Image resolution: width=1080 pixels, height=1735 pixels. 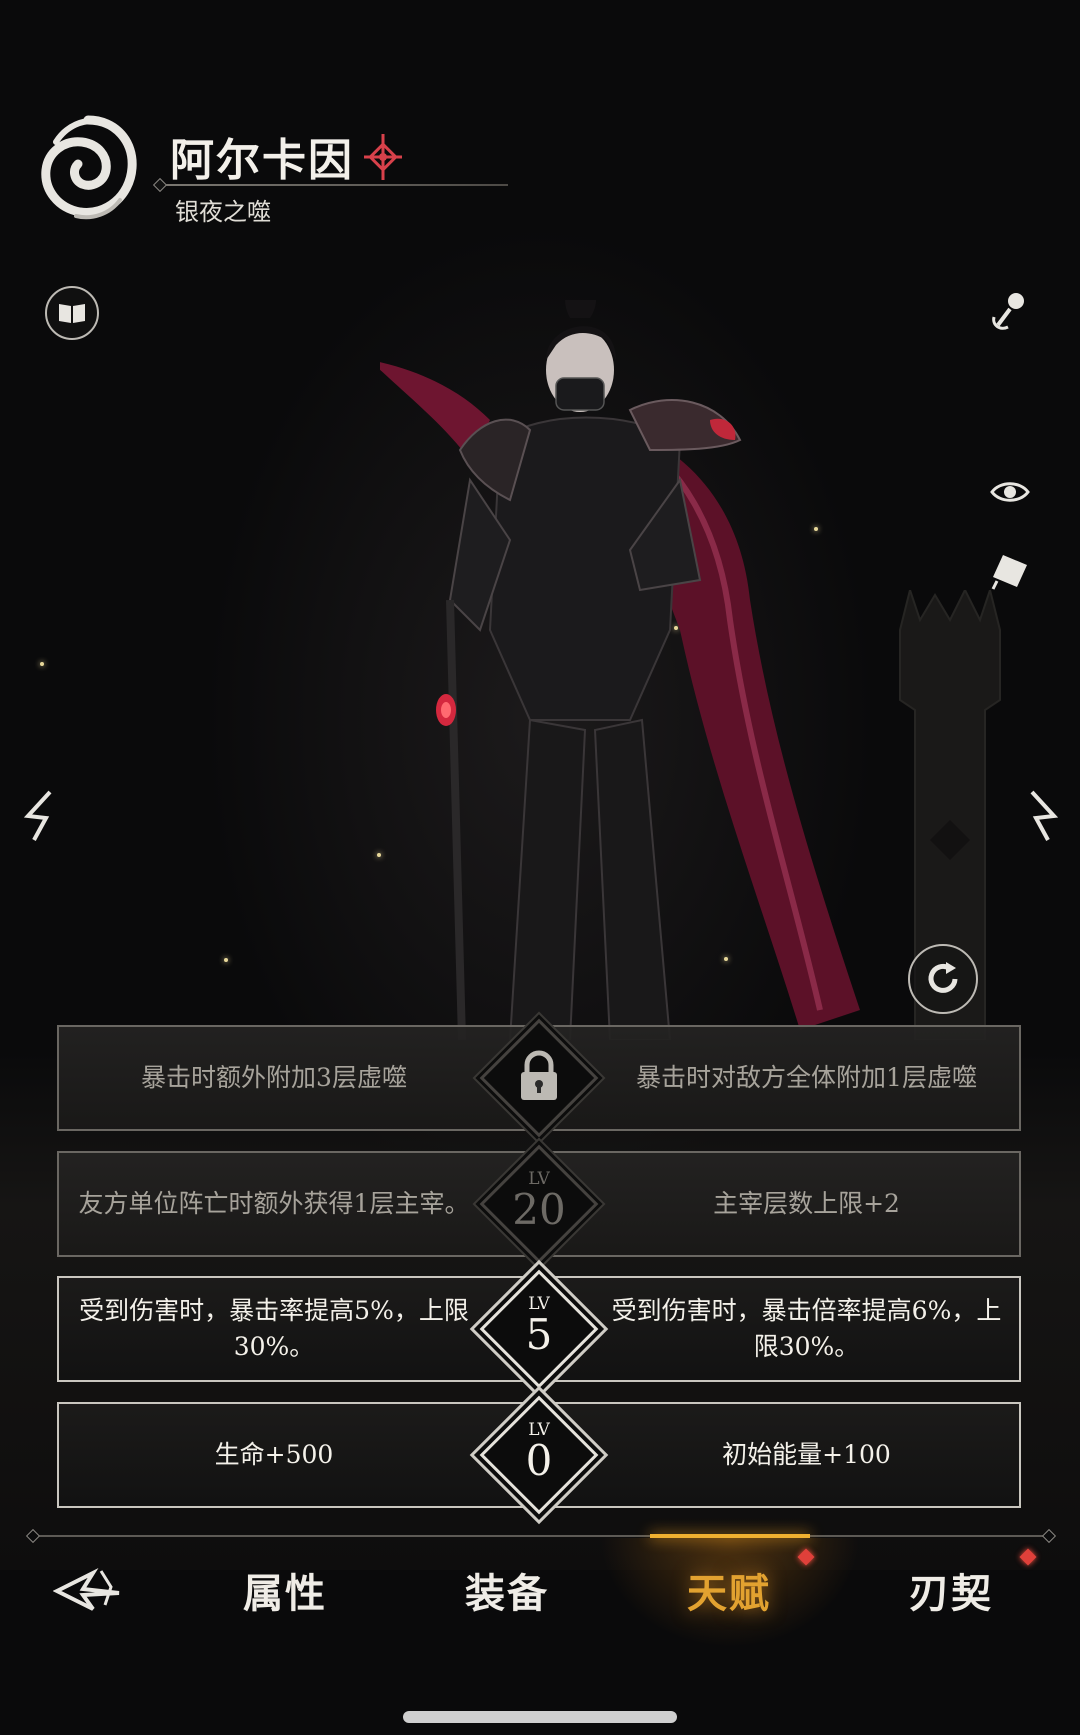 I want to click on pin-icon, so click(x=1008, y=311).